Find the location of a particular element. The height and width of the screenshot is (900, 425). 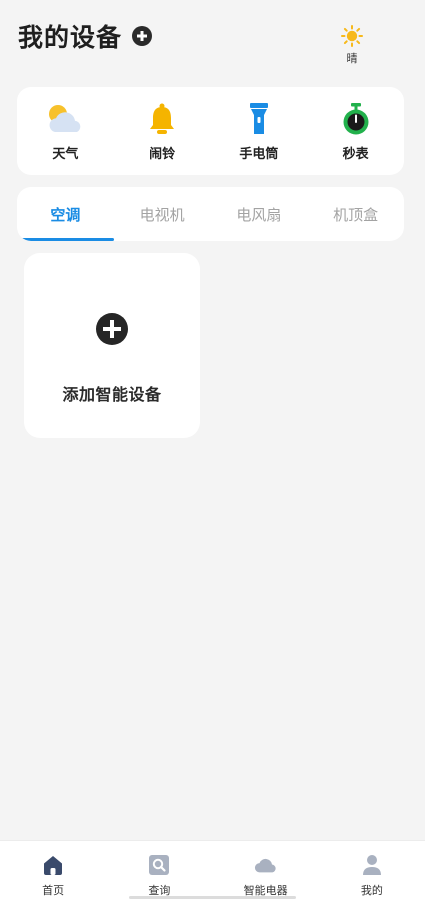

tool-alarm: 闹铃 is located at coordinates (162, 131).